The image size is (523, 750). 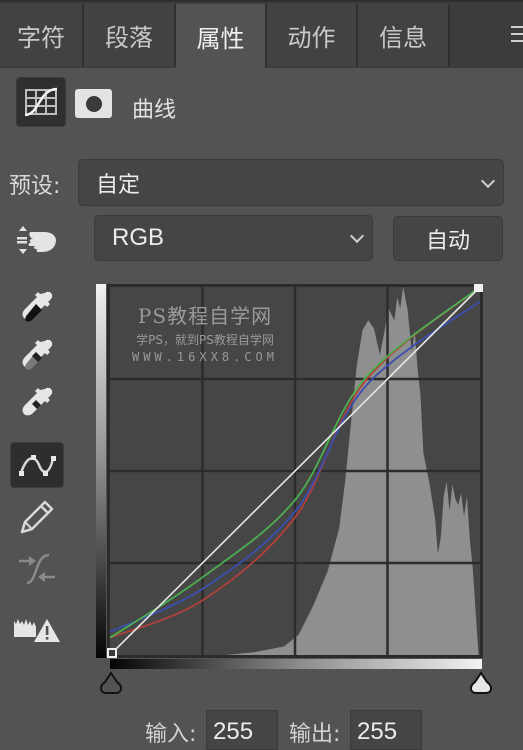 What do you see at coordinates (37, 401) in the screenshot?
I see `white-point-eyedropper-icon` at bounding box center [37, 401].